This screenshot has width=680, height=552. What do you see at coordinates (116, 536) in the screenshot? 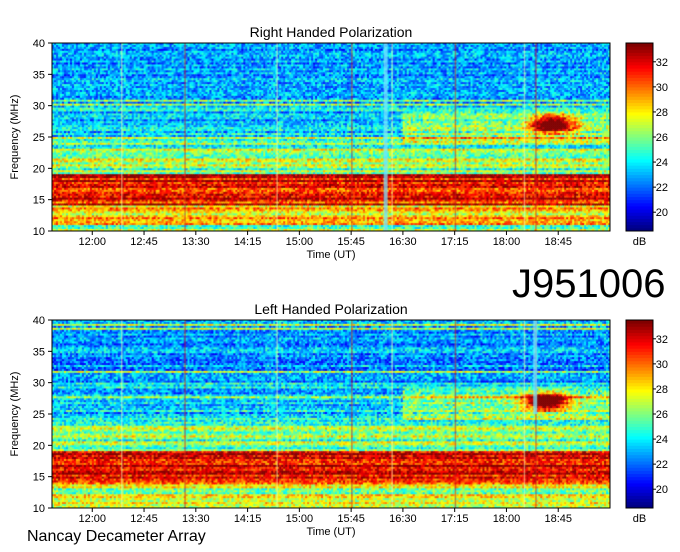
I see `instrument-label: Nancay Decameter Array` at bounding box center [116, 536].